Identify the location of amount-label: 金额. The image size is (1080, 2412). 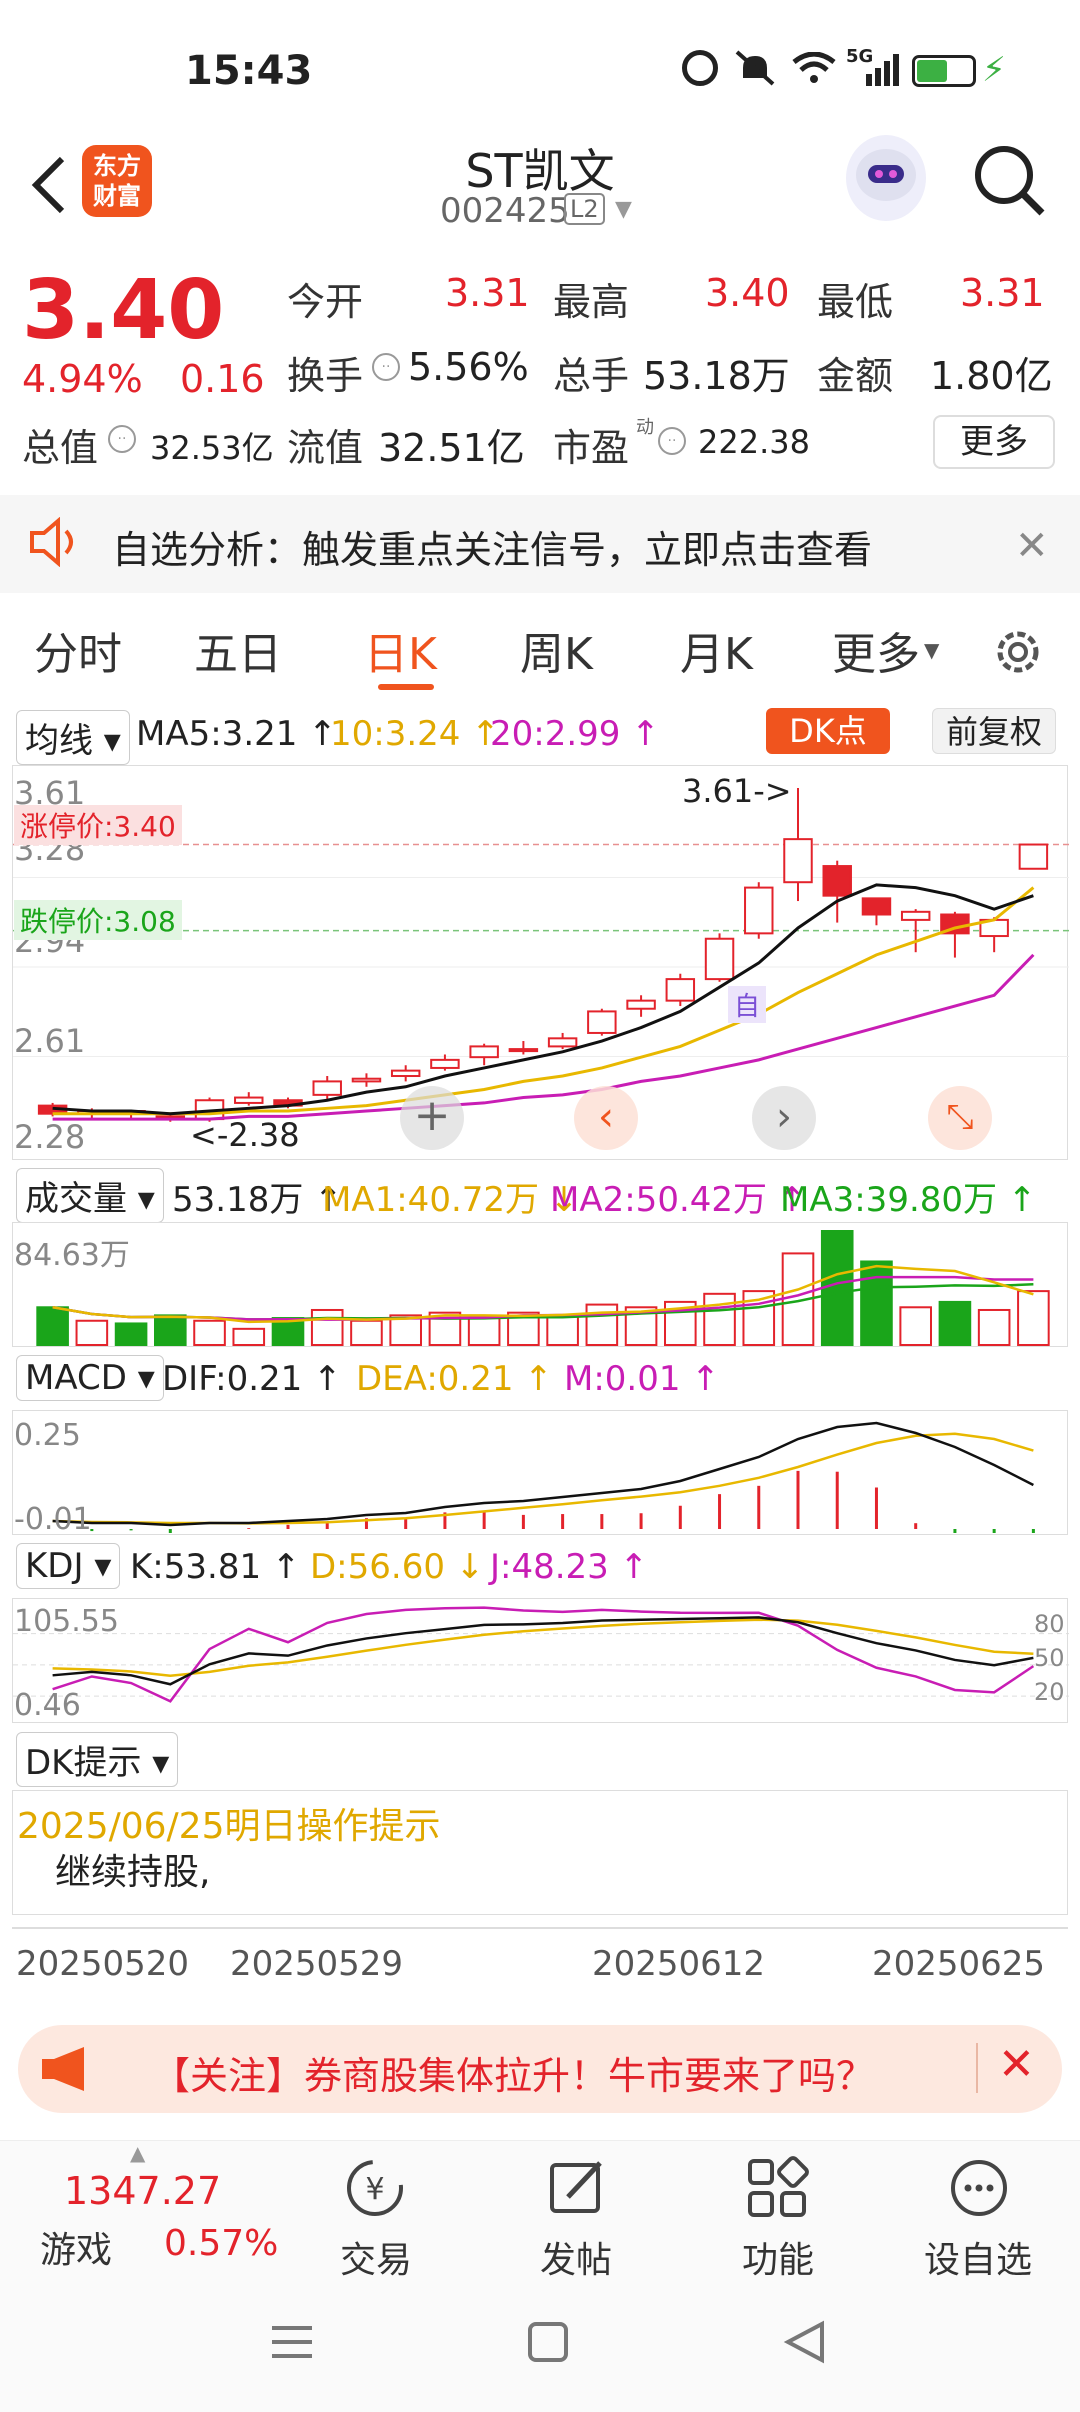
(855, 376).